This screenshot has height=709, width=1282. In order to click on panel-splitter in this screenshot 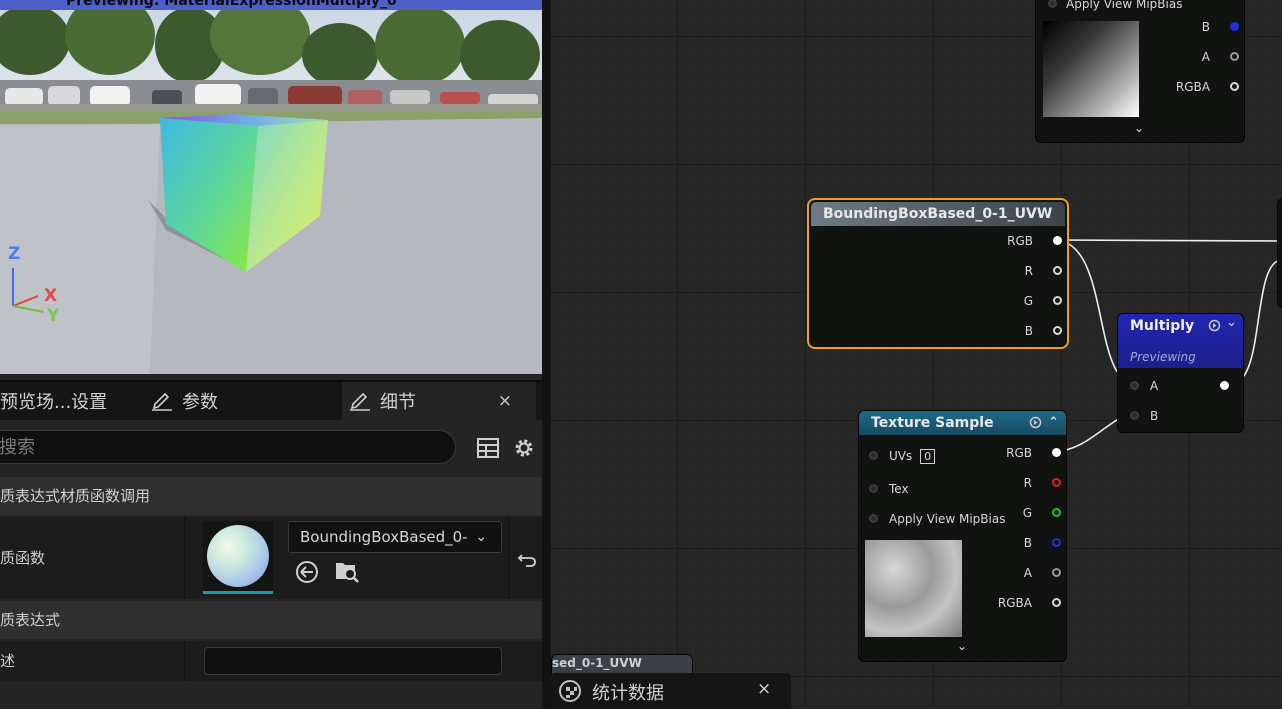, I will do `click(546, 354)`.